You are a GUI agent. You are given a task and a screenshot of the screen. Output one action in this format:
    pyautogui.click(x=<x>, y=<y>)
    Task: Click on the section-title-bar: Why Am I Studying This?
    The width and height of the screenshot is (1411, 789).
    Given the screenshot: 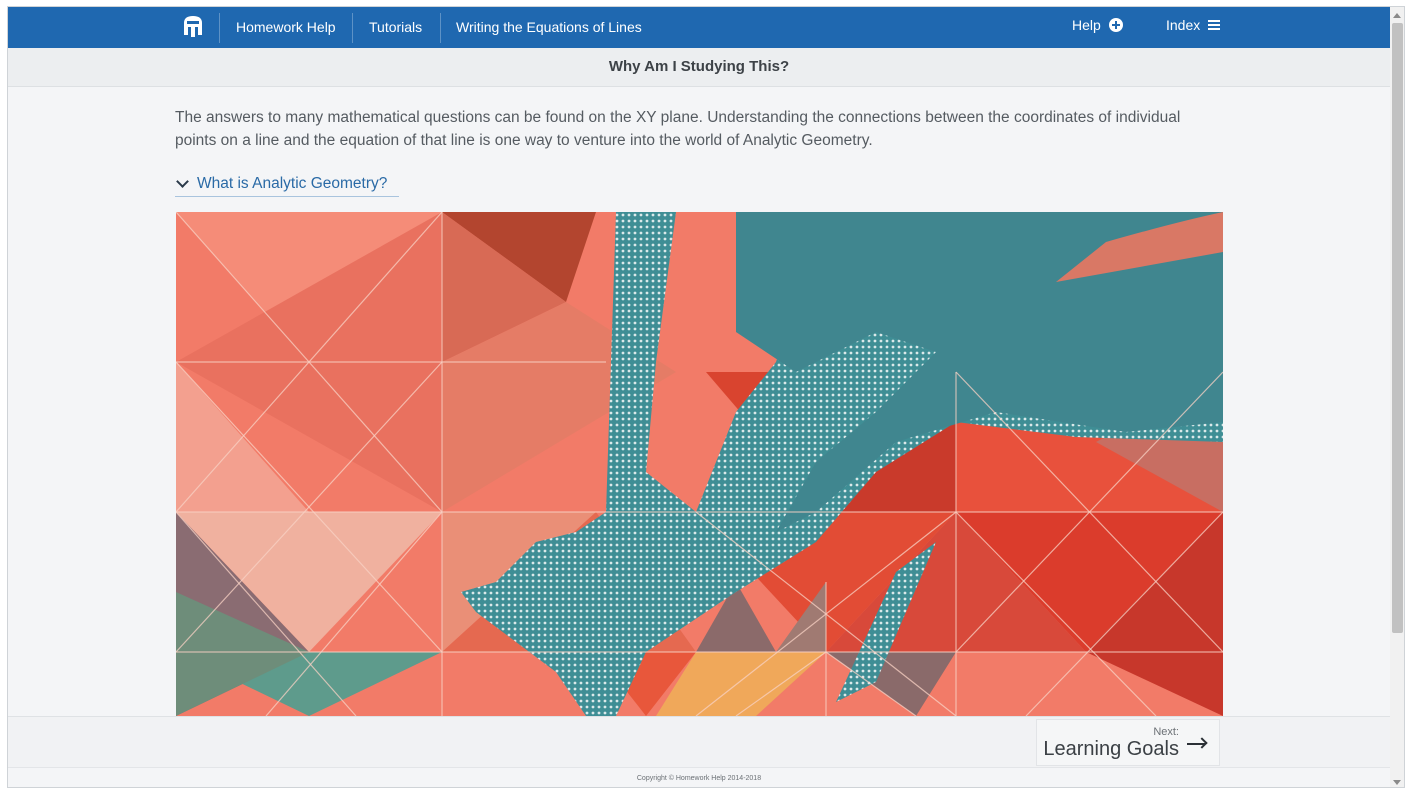 What is the action you would take?
    pyautogui.click(x=699, y=67)
    